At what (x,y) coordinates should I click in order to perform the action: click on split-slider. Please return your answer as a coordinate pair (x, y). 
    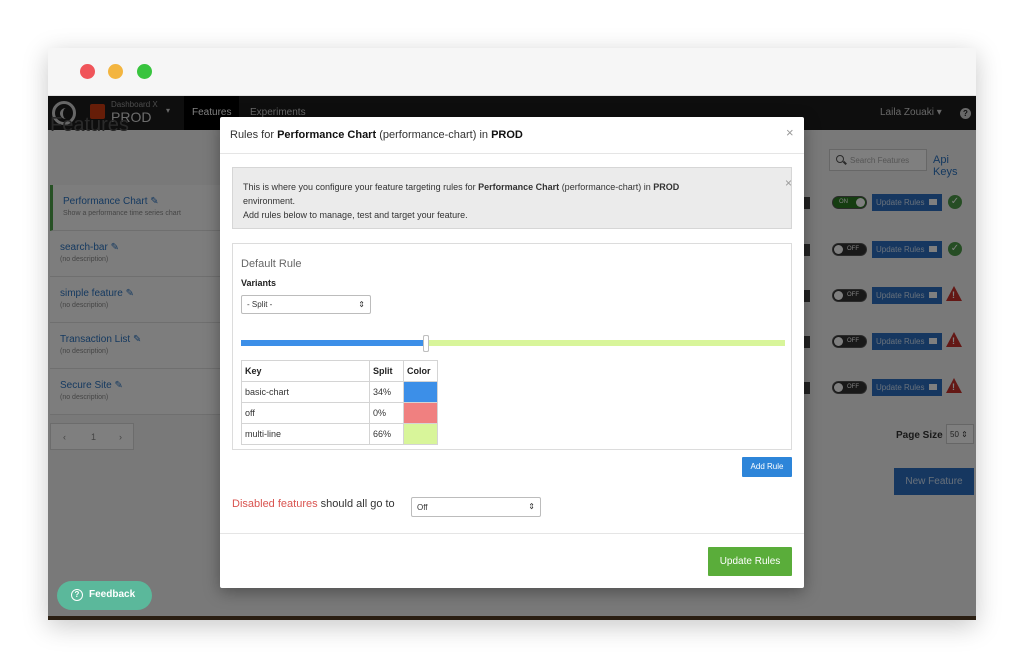
    Looking at the image, I should click on (513, 343).